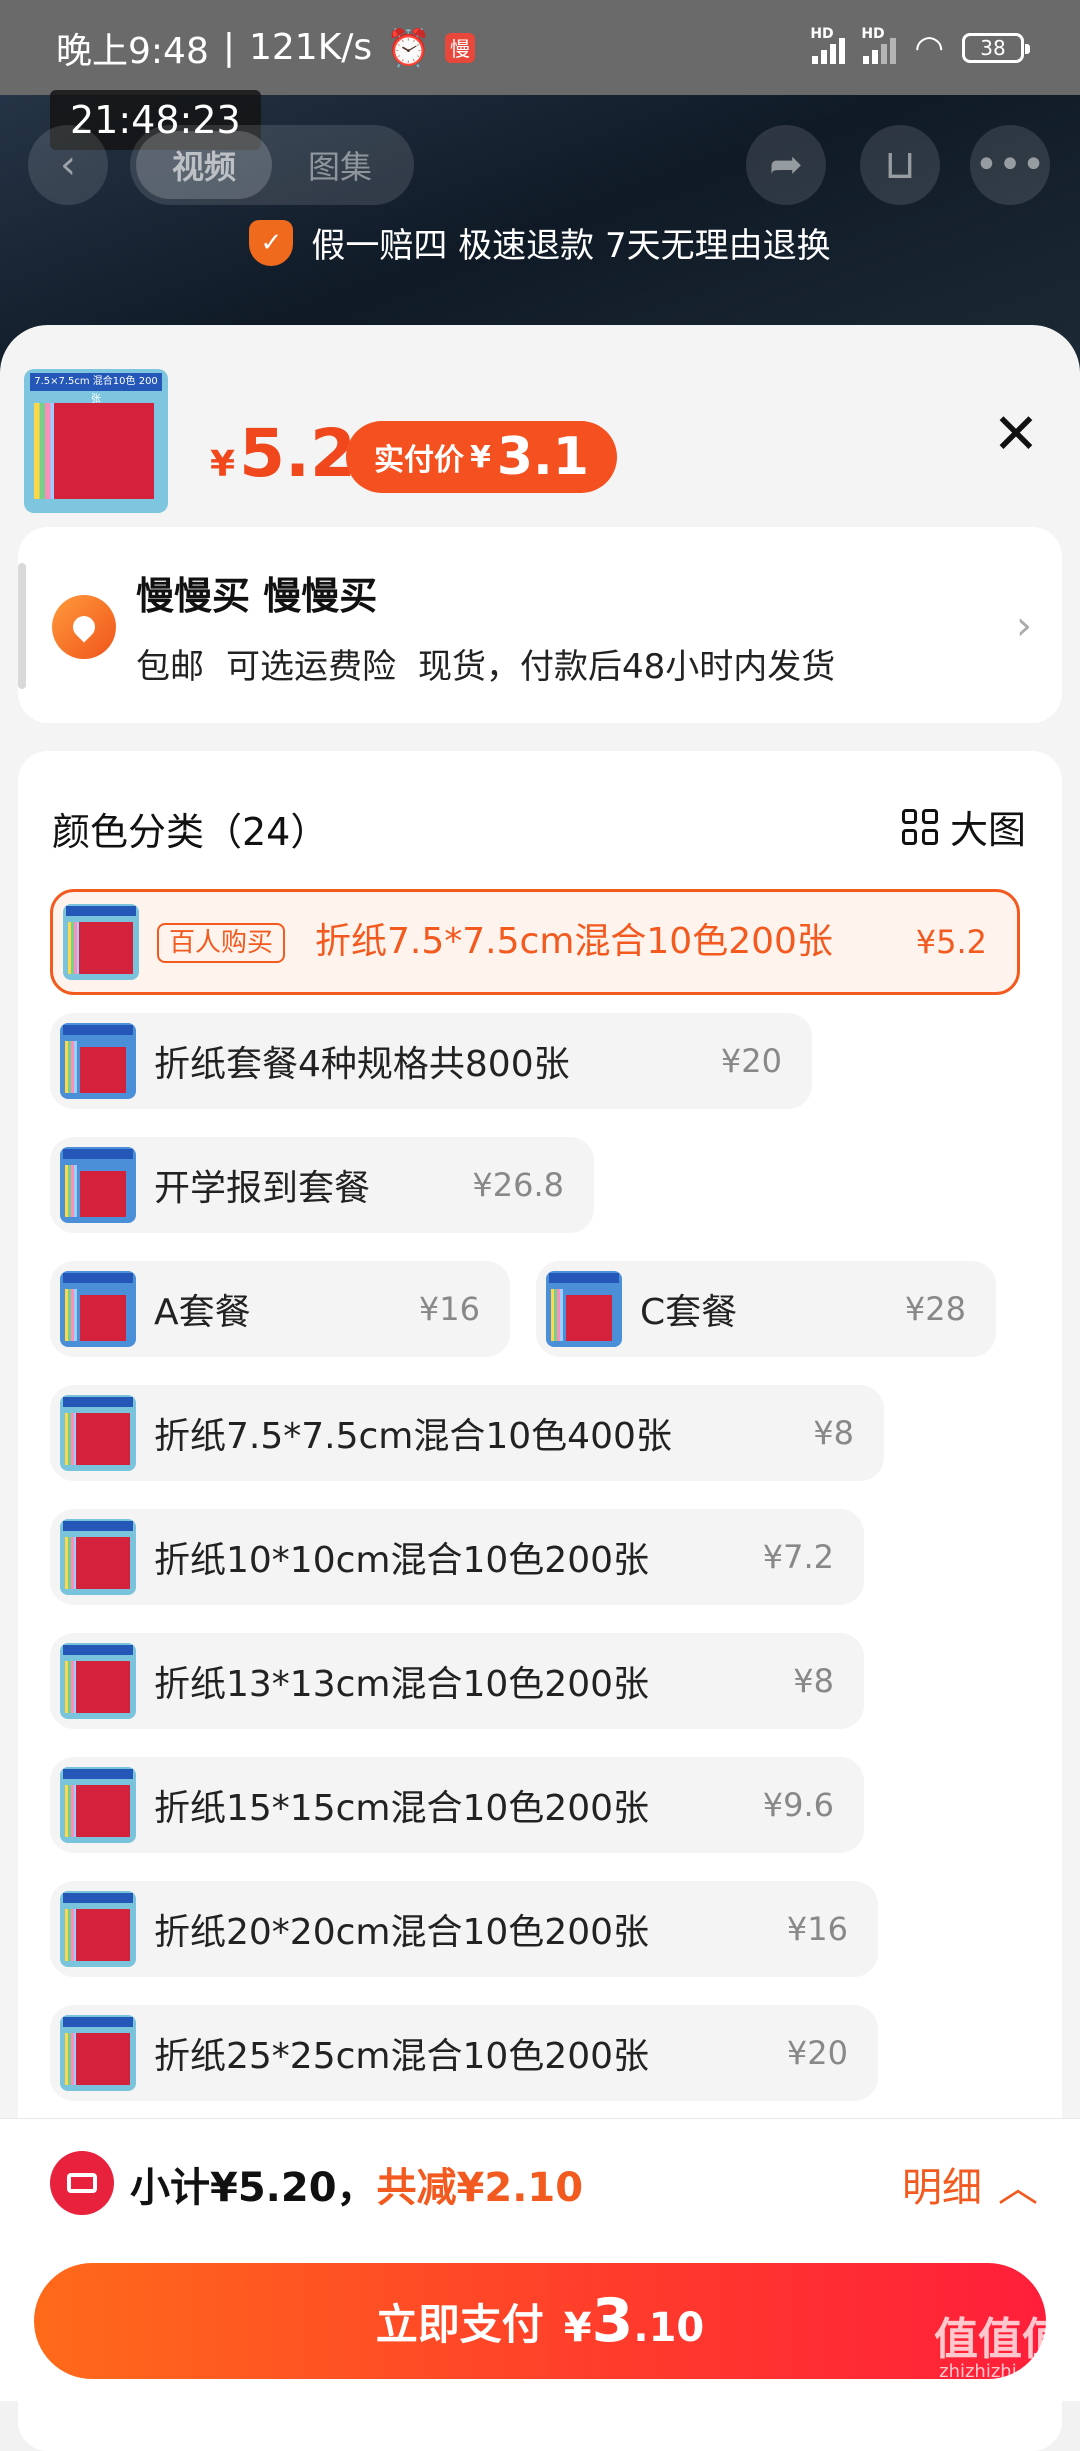 Image resolution: width=1080 pixels, height=2451 pixels. What do you see at coordinates (571, 246) in the screenshot?
I see `guarantee-text: 假一赔四 极速退款 7天无理由退换` at bounding box center [571, 246].